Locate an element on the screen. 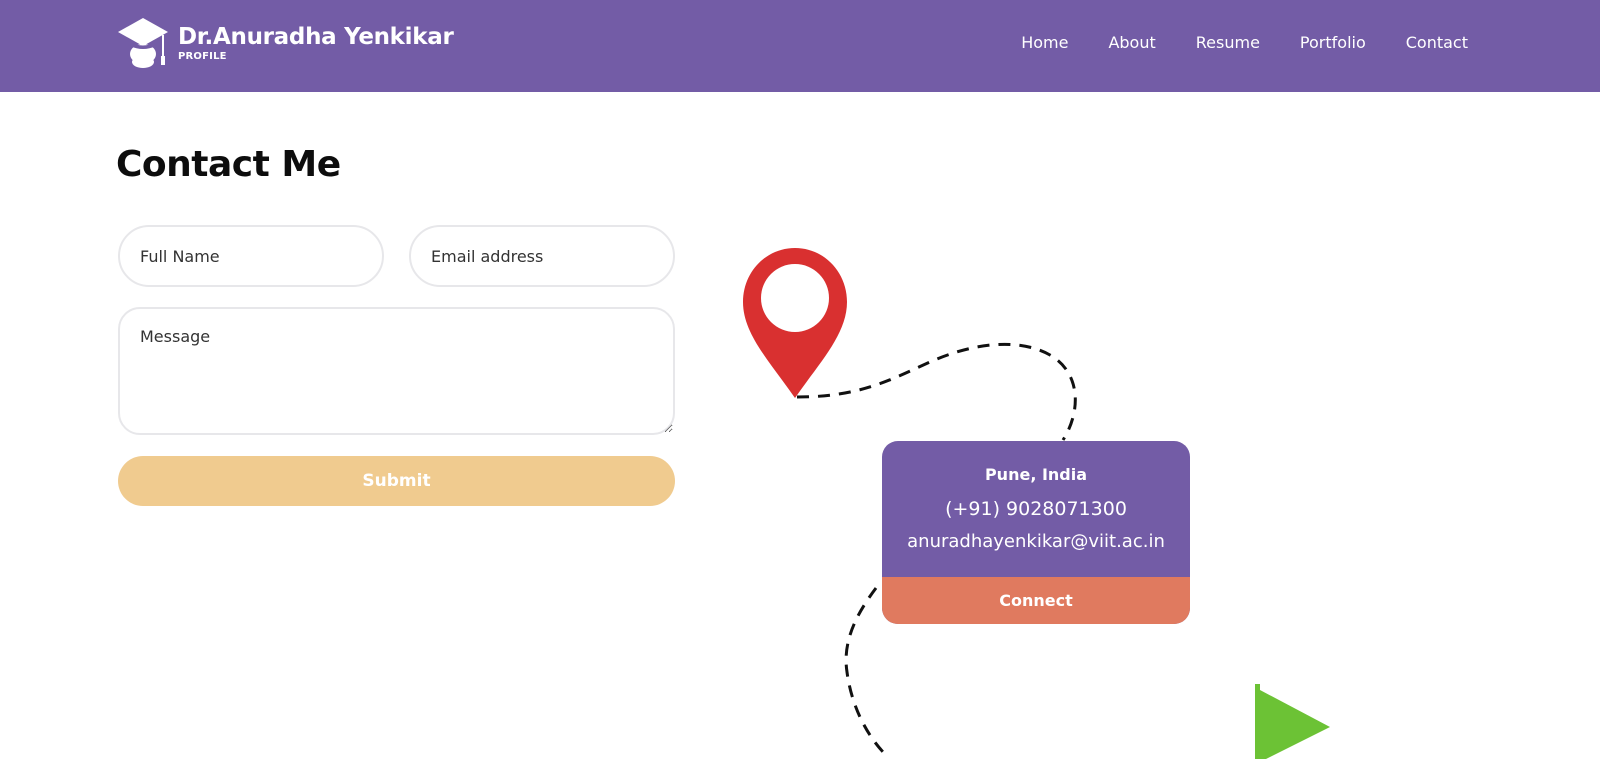 The image size is (1600, 759). brand-subtitle: PROFILE is located at coordinates (202, 56).